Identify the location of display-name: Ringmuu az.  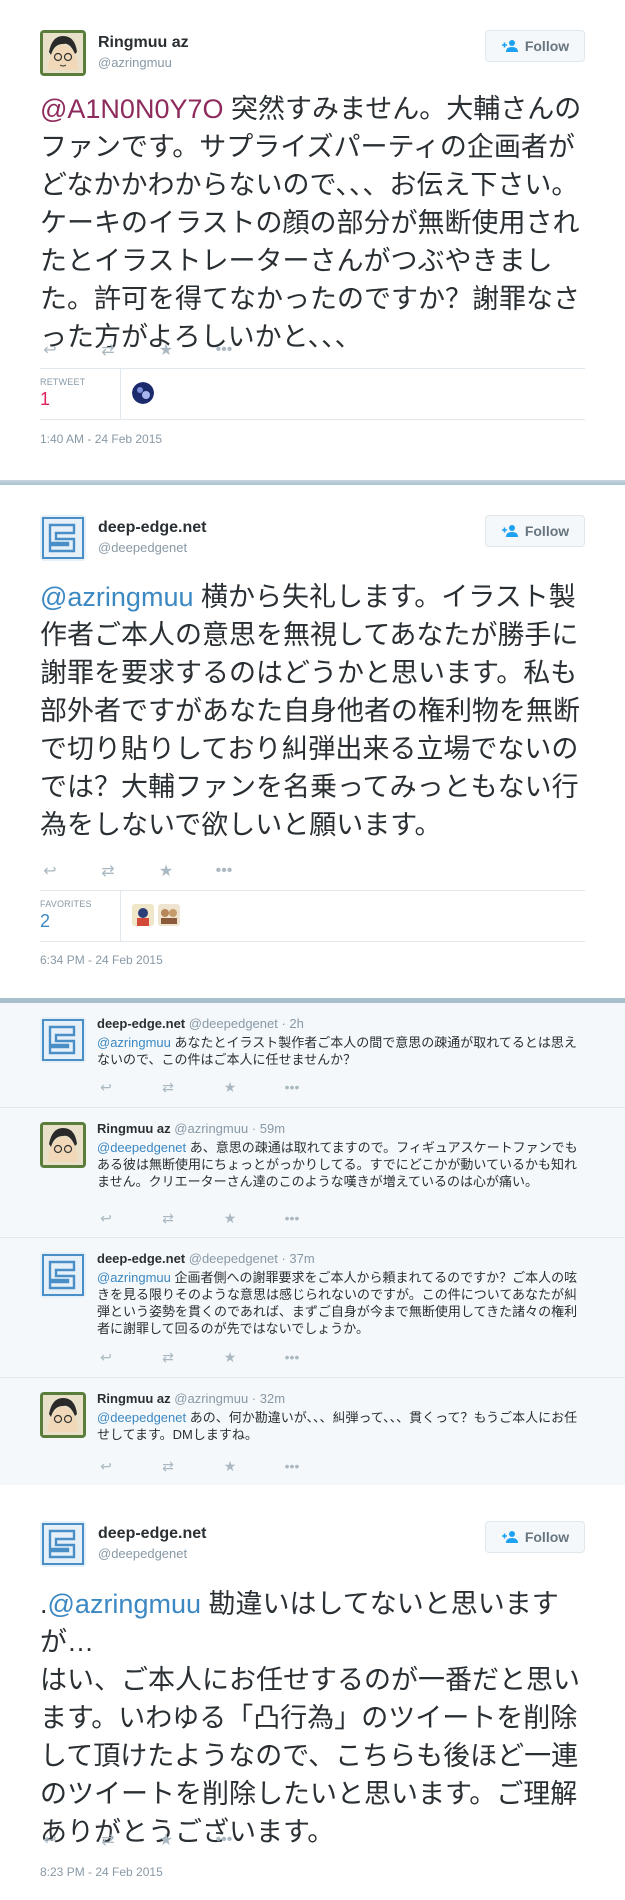
(143, 43).